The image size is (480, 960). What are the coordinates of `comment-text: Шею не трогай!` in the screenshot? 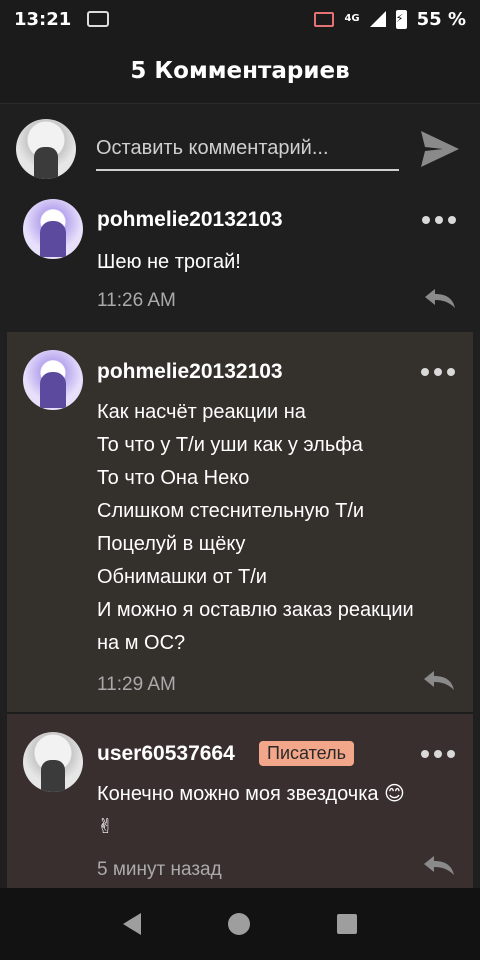 It's located at (277, 262).